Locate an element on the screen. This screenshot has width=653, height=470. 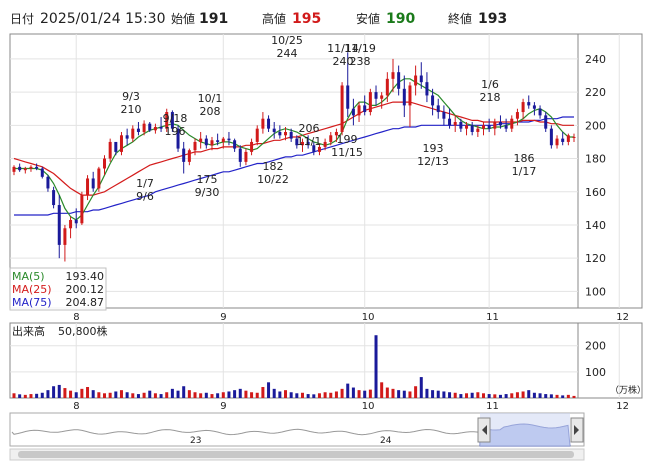
low-value: 190 is located at coordinates (400, 19).